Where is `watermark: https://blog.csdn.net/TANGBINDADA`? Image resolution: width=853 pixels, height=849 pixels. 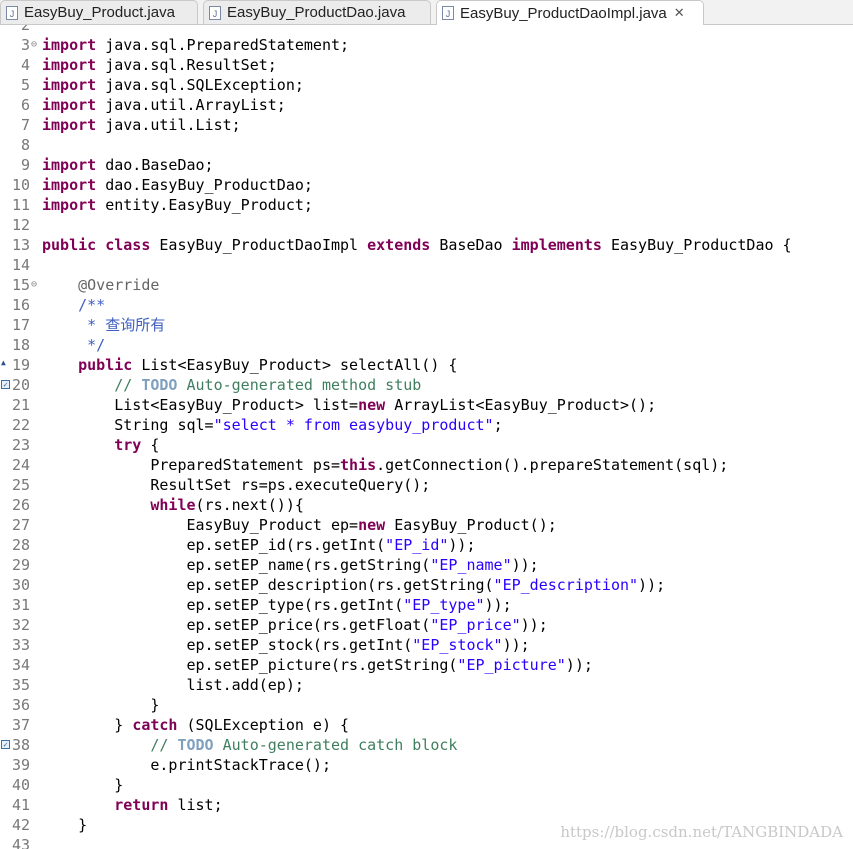 watermark: https://blog.csdn.net/TANGBINDADA is located at coordinates (701, 832).